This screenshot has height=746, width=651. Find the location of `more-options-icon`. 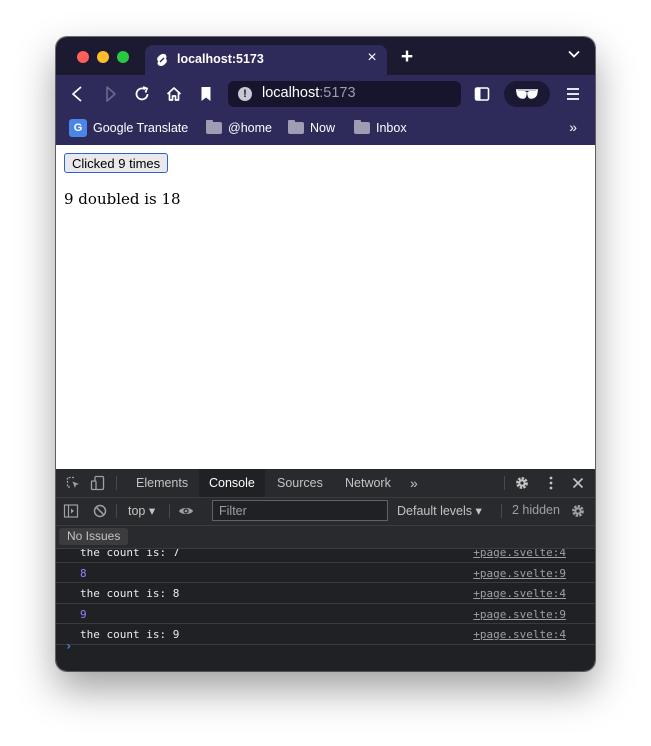

more-options-icon is located at coordinates (551, 483).